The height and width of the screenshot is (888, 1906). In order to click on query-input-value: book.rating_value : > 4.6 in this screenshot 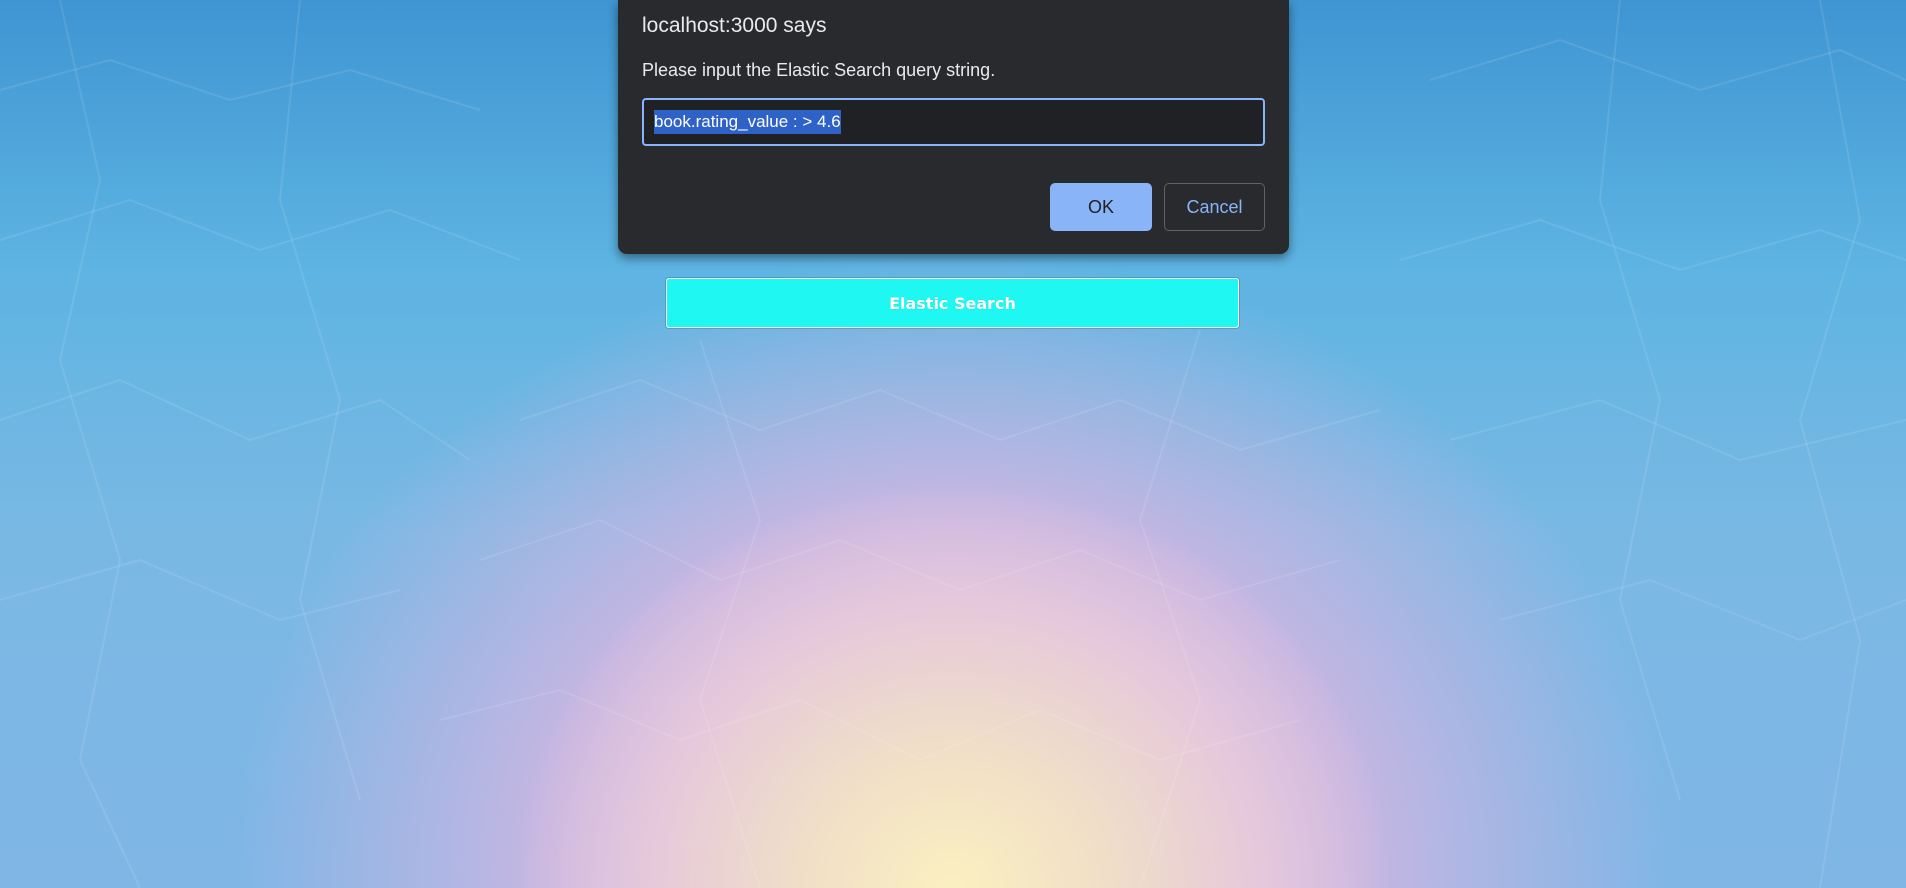, I will do `click(747, 122)`.